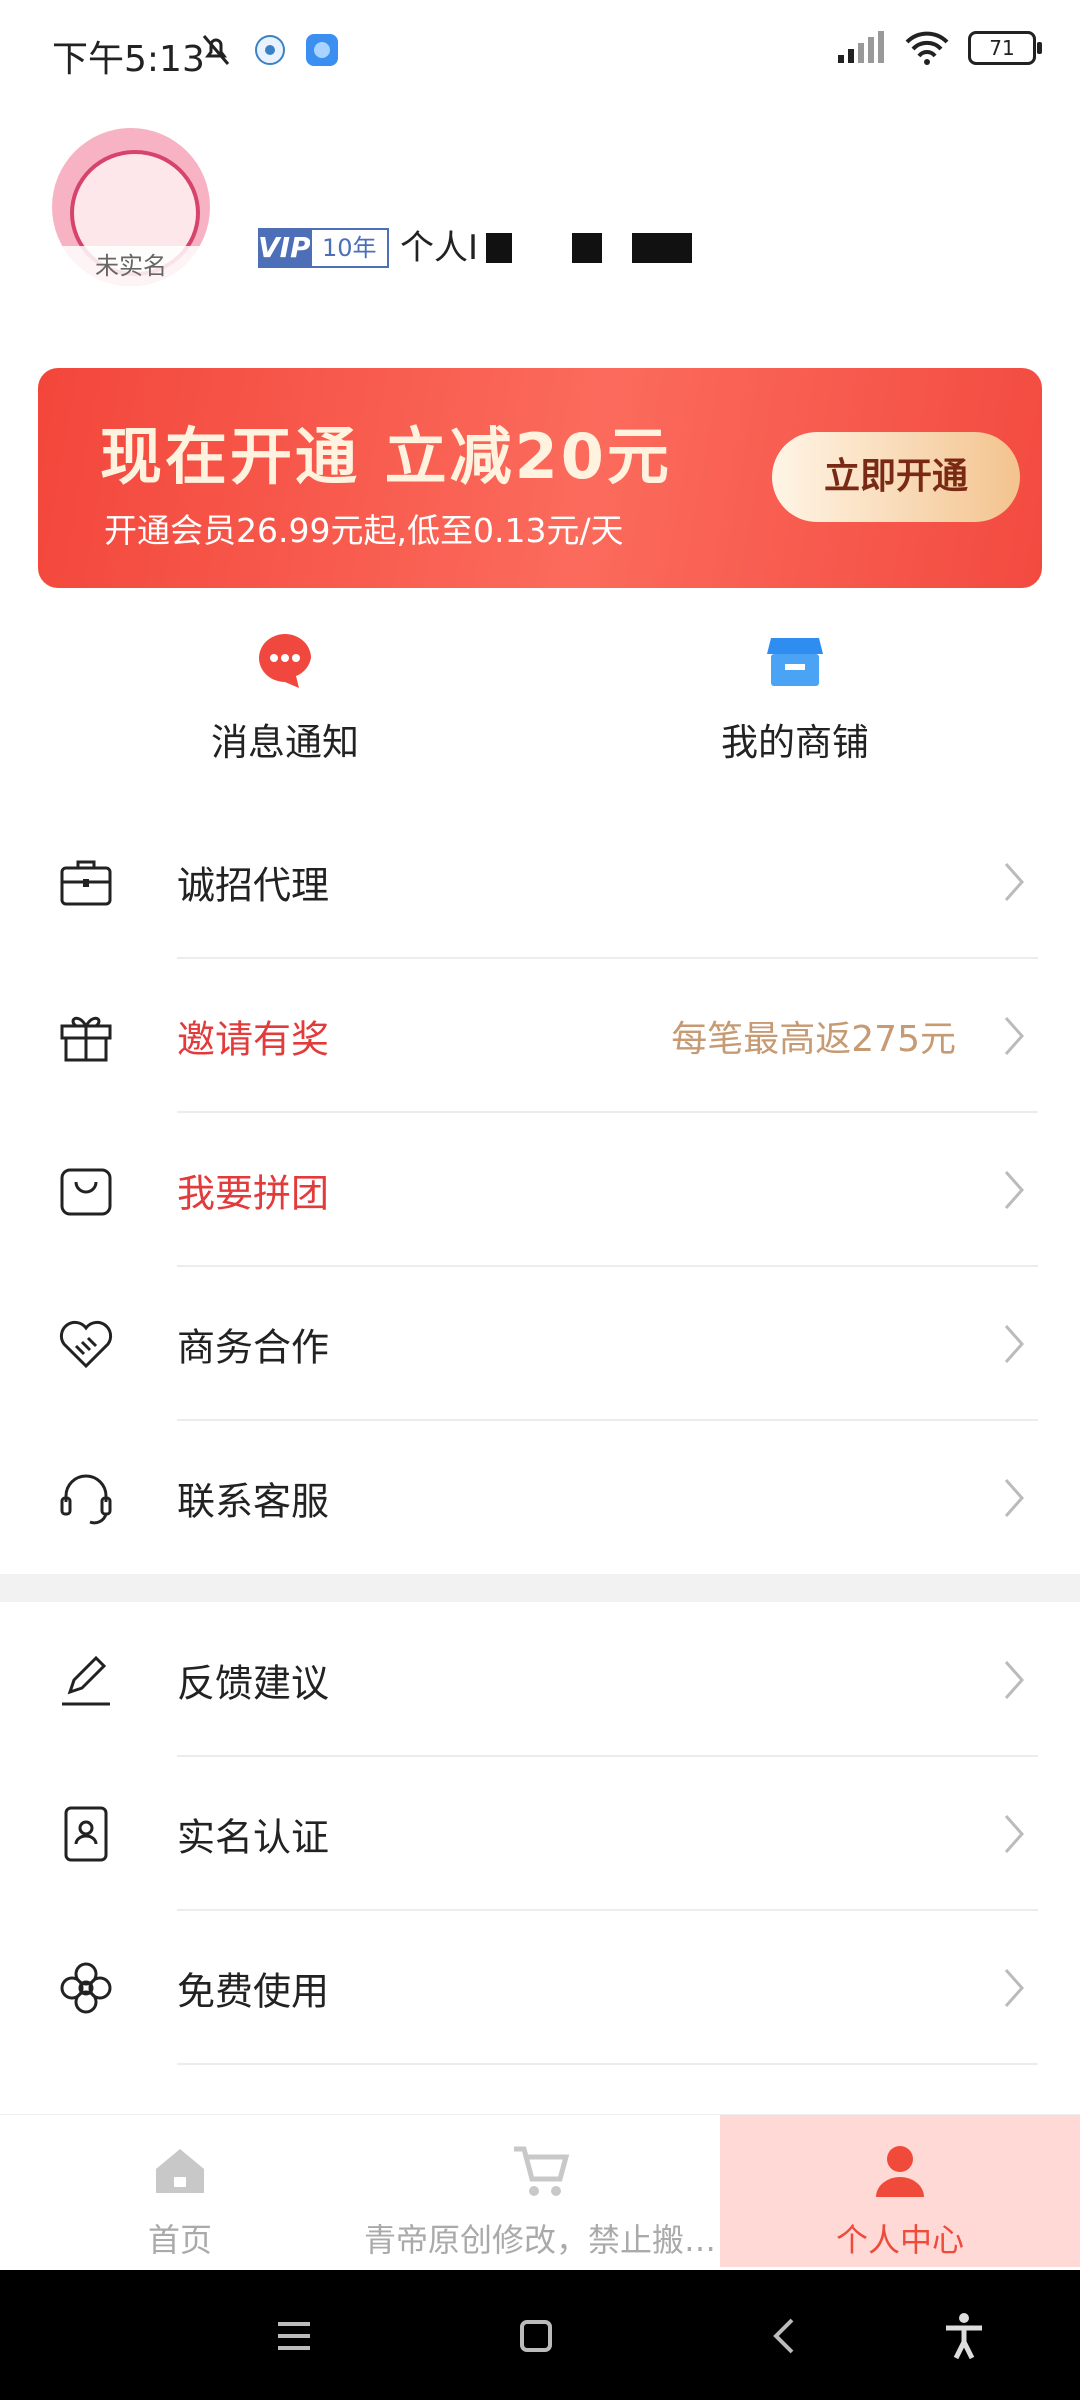 The width and height of the screenshot is (1080, 2400). I want to click on menu-item-group-buy: 我要拼团, so click(540, 1190).